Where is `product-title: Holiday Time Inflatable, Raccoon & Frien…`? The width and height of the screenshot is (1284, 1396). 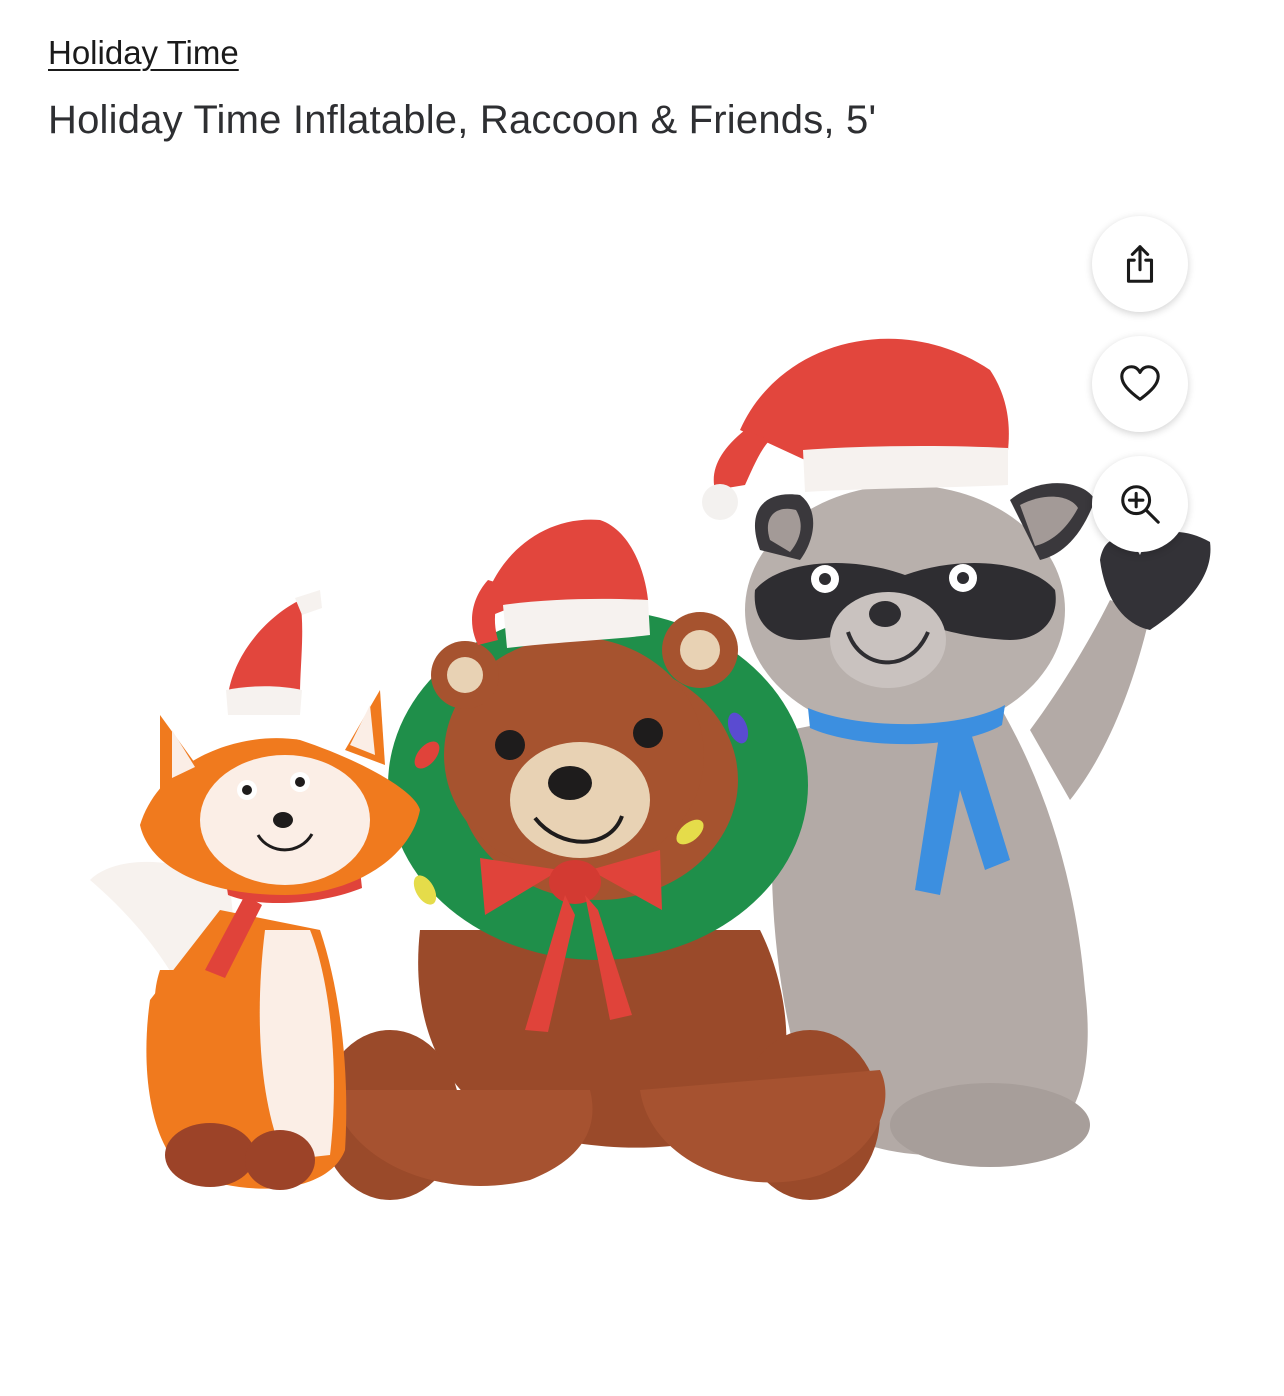
product-title: Holiday Time Inflatable, Raccoon & Frien… is located at coordinates (462, 120).